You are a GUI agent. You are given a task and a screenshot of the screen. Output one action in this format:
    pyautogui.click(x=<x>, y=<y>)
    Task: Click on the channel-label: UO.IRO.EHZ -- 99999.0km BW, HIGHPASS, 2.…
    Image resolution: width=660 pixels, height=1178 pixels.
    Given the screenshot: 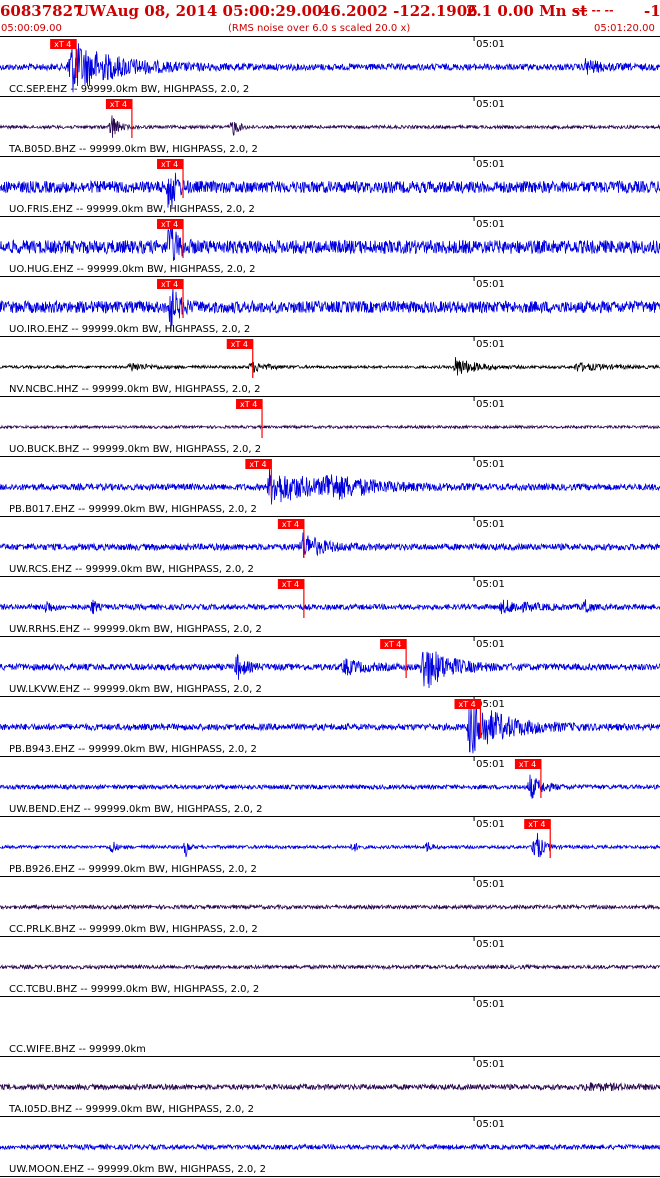 What is the action you would take?
    pyautogui.click(x=129, y=329)
    